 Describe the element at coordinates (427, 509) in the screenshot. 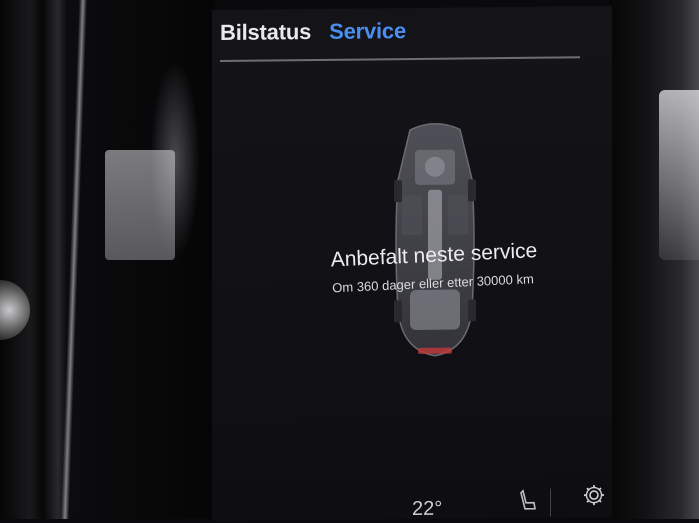

I see `temperature-readout: 22°` at that location.